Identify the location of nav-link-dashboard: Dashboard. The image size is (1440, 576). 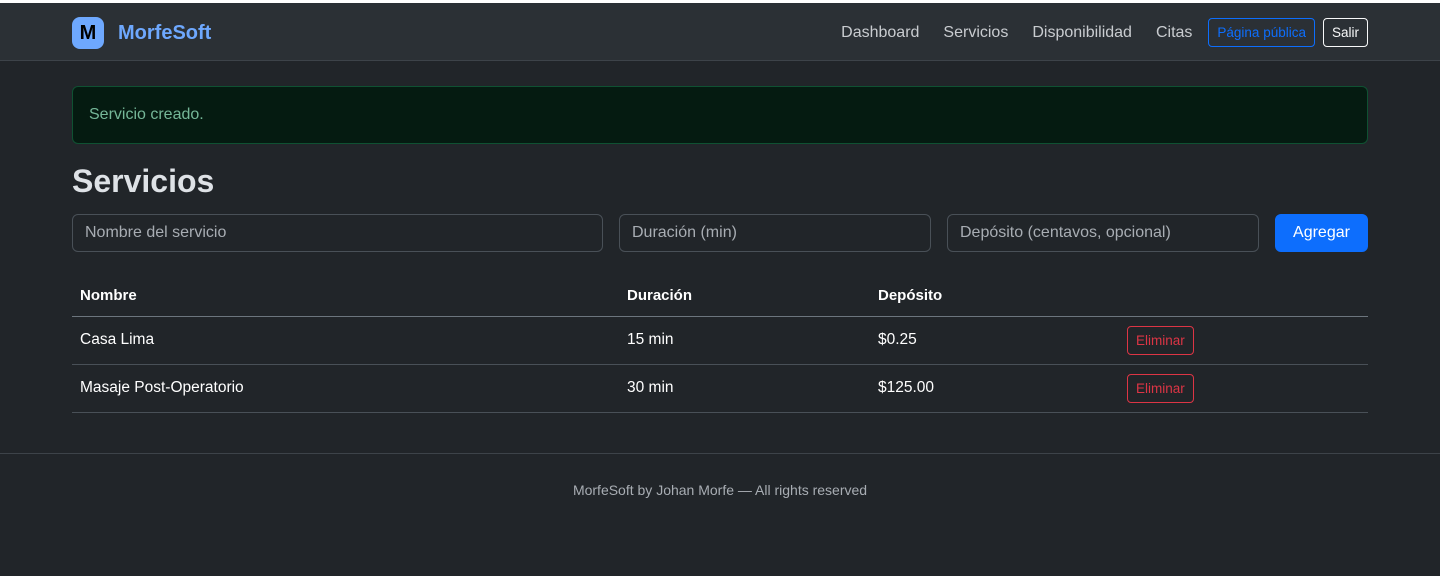
(880, 33).